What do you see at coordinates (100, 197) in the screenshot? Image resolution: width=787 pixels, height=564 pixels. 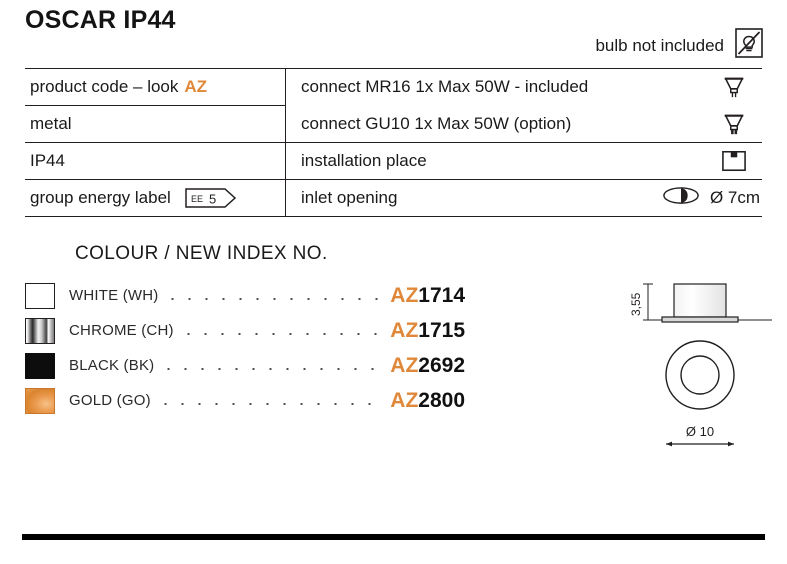 I see `energy-label-text: group energy label` at bounding box center [100, 197].